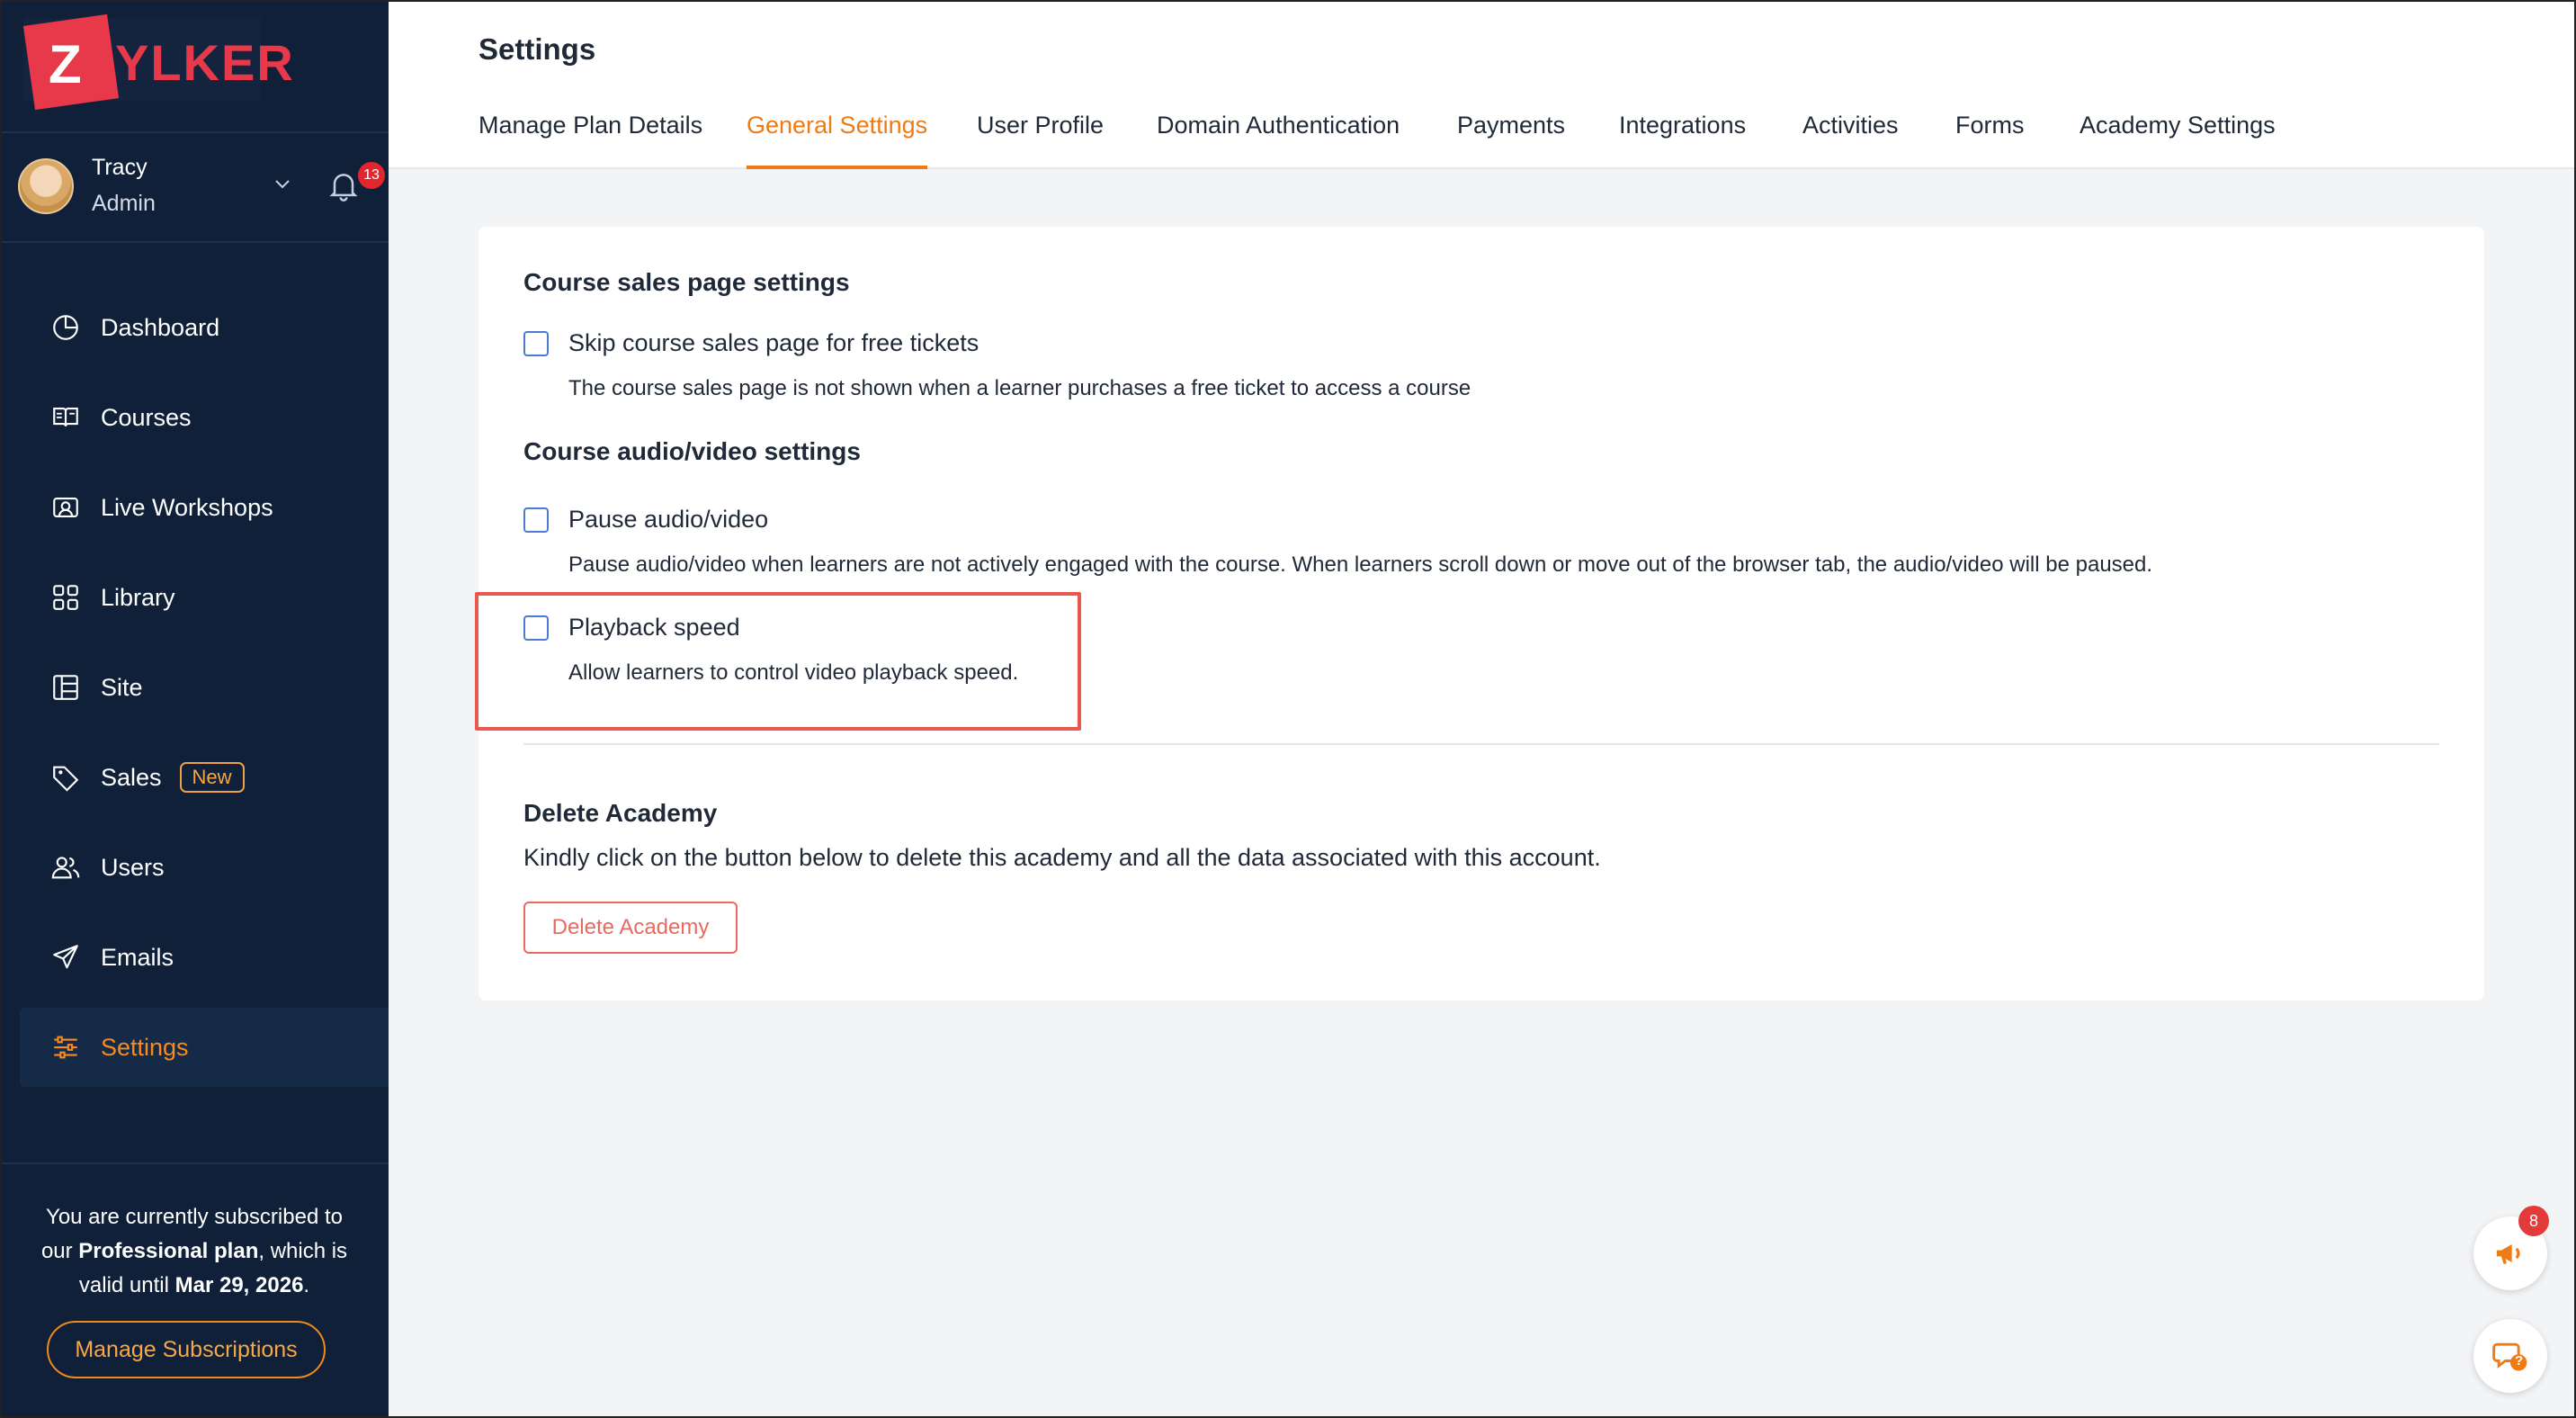 This screenshot has width=2576, height=1418. Describe the element at coordinates (773, 342) in the screenshot. I see `skip-sales-page-label: Skip course sales page for free tickets` at that location.